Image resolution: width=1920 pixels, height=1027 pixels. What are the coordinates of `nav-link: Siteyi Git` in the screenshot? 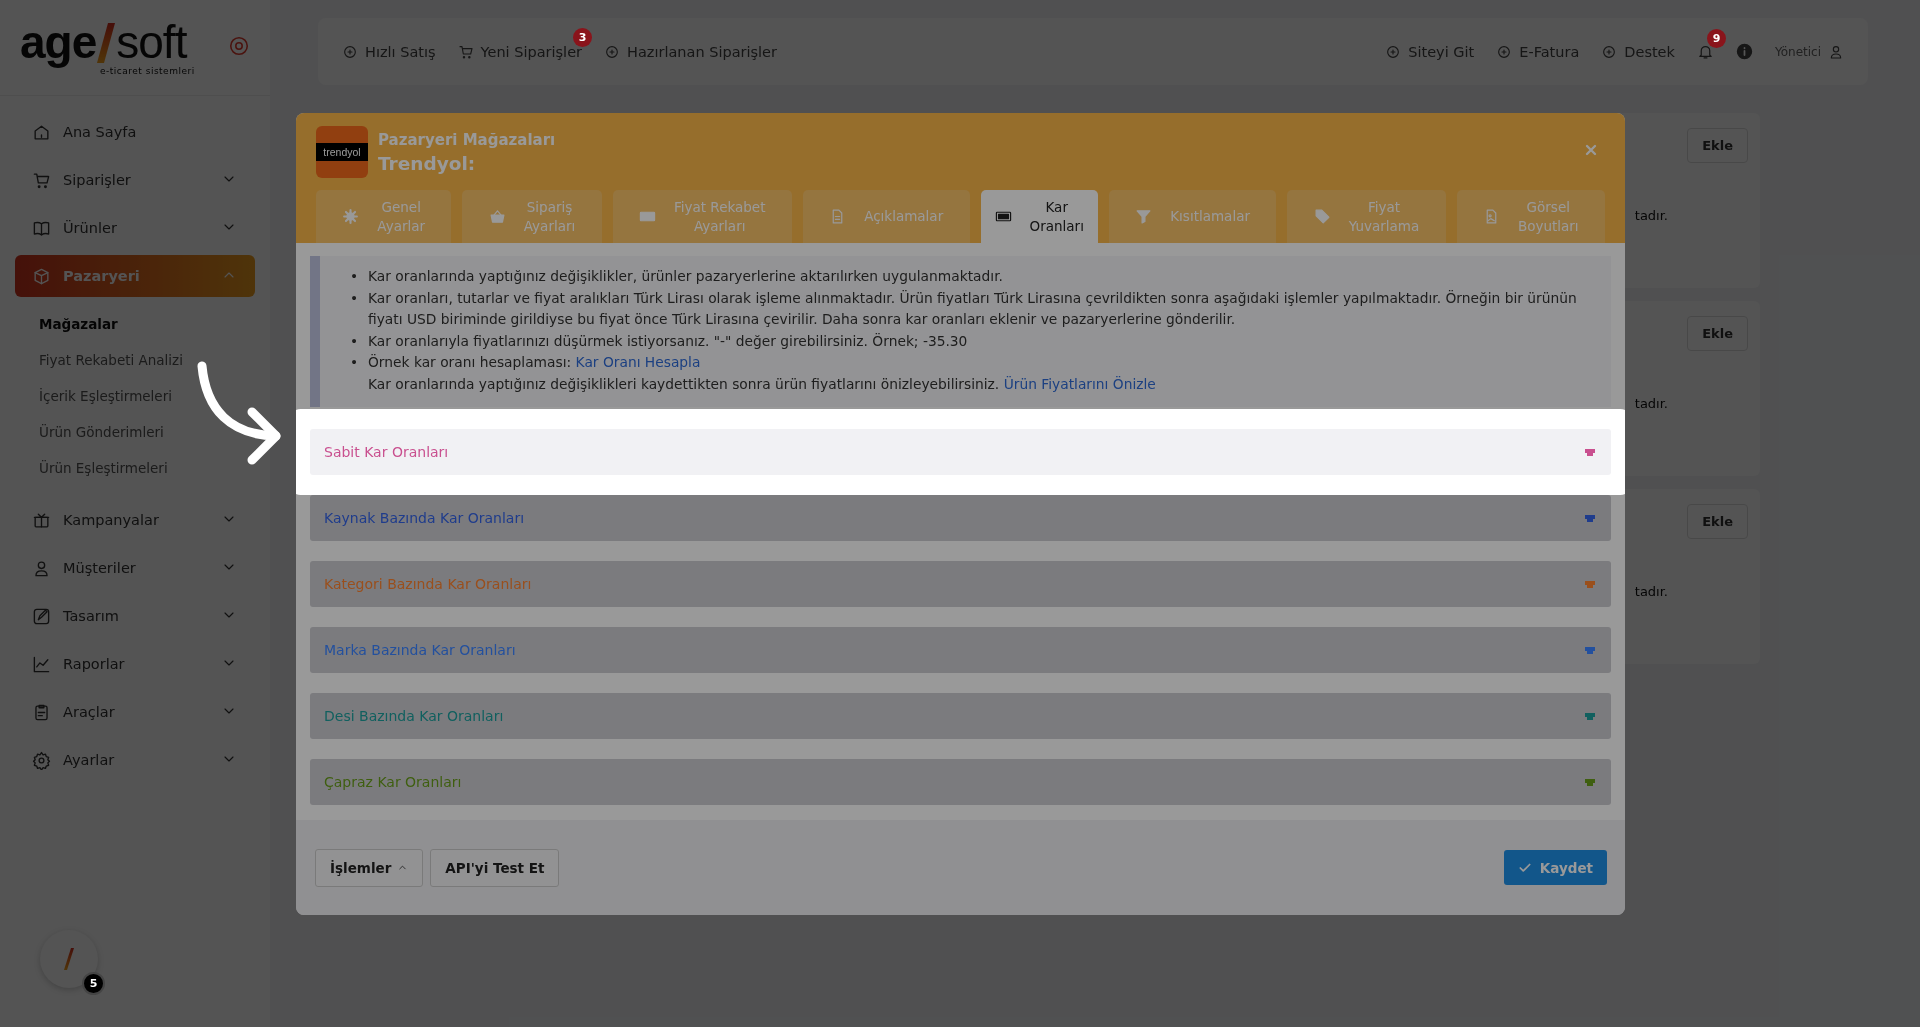 It's located at (1430, 51).